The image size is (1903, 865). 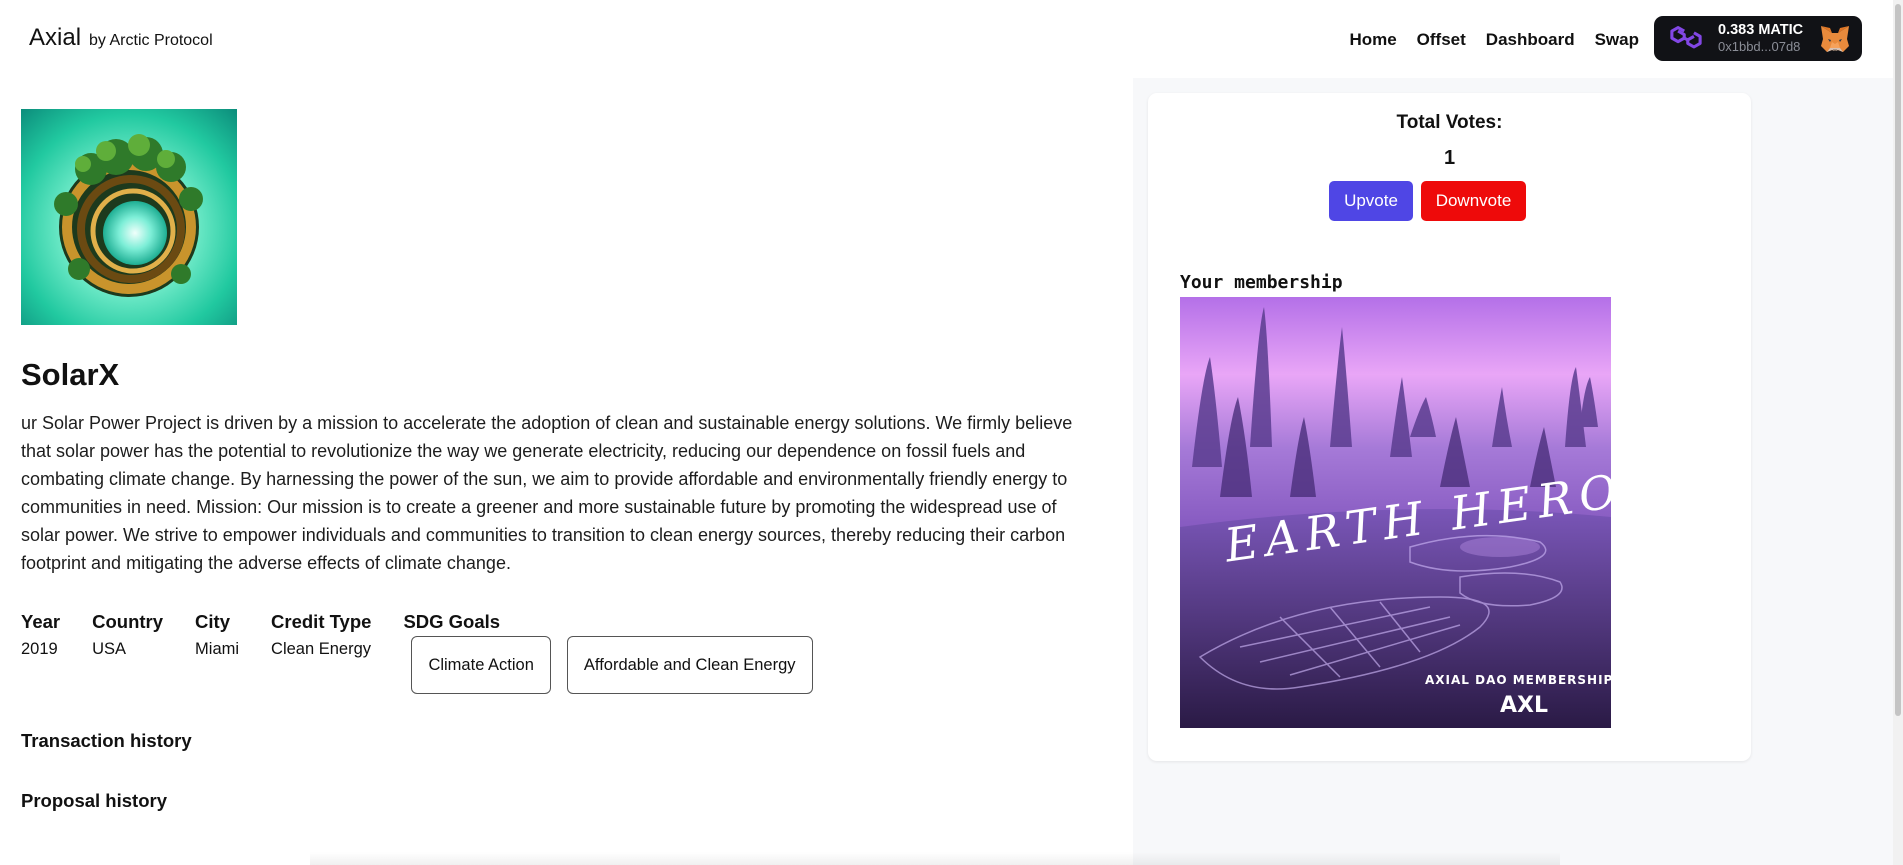 I want to click on proposal-history-heading: Proposal history, so click(x=94, y=800).